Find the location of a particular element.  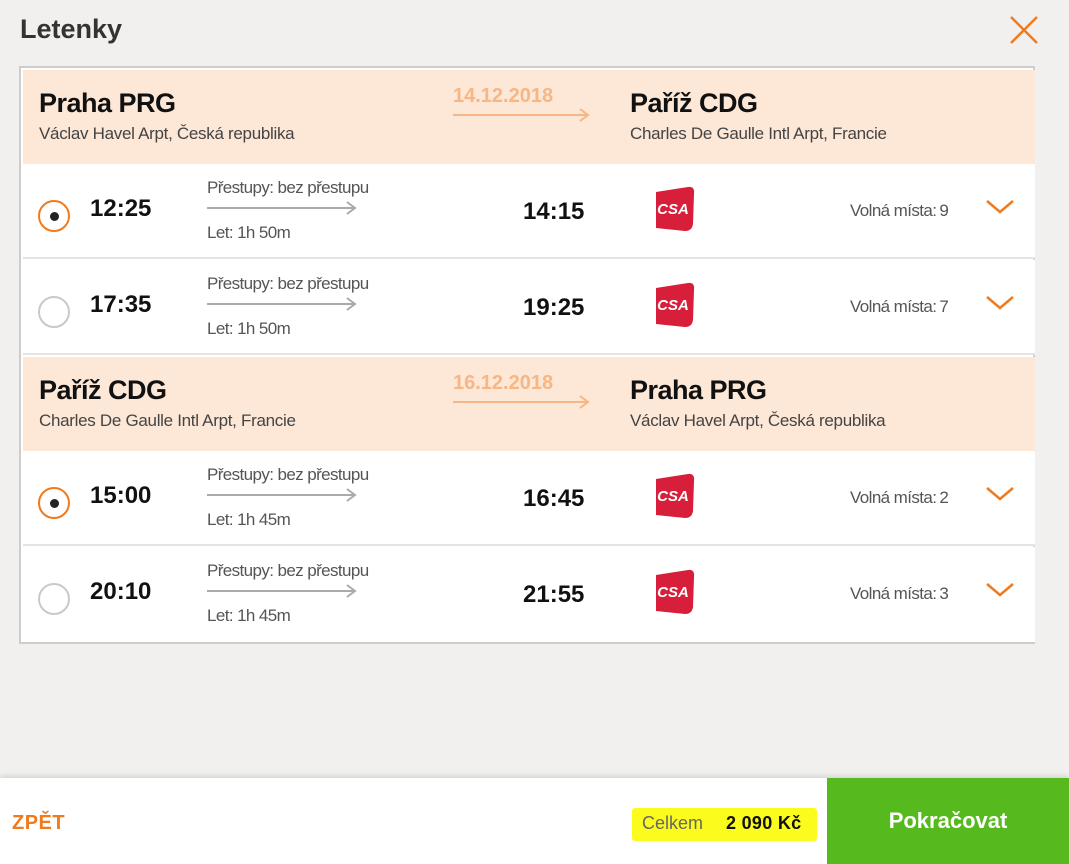

arrival-time: 19:25 is located at coordinates (554, 307).